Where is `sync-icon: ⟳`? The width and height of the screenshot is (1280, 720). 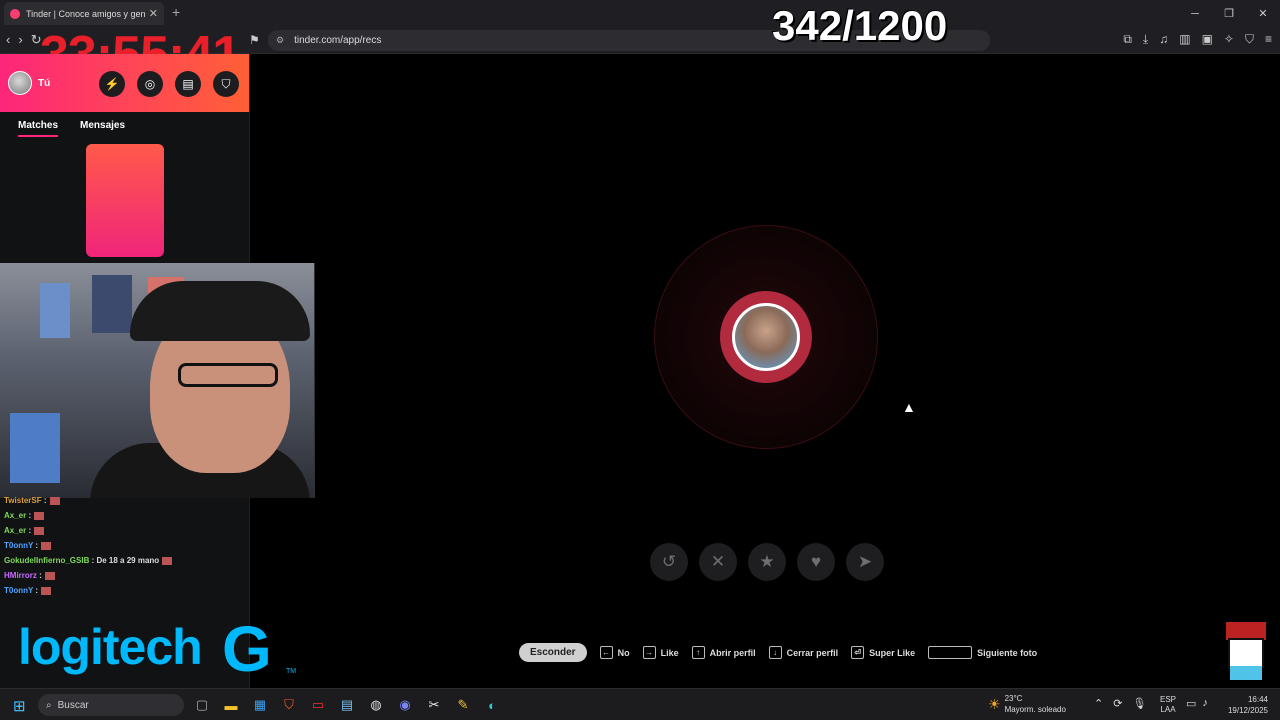 sync-icon: ⟳ is located at coordinates (1117, 703).